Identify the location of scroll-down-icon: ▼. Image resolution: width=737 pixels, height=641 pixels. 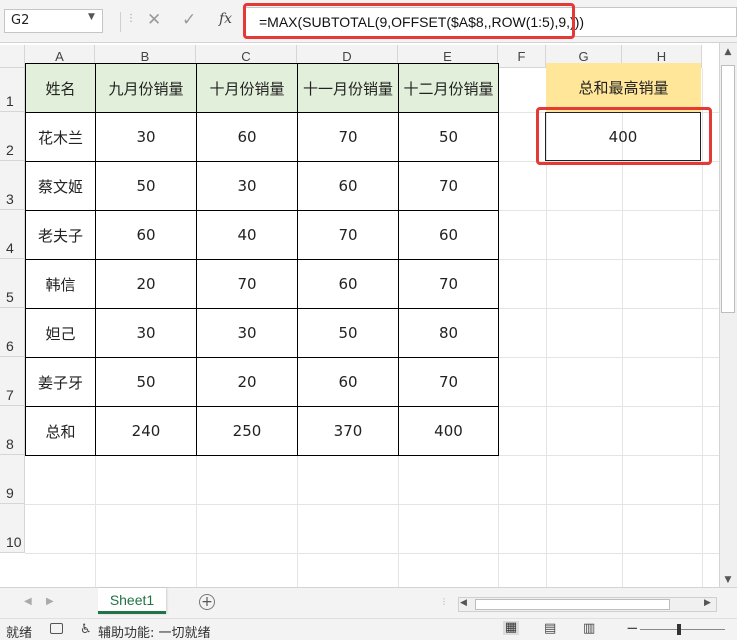
(728, 581).